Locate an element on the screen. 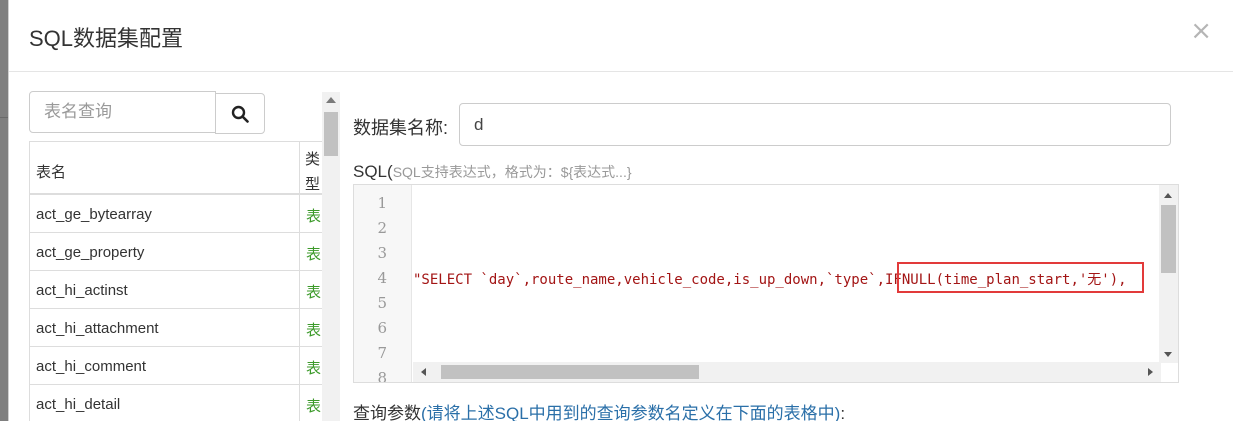  table-search-input is located at coordinates (122, 112).